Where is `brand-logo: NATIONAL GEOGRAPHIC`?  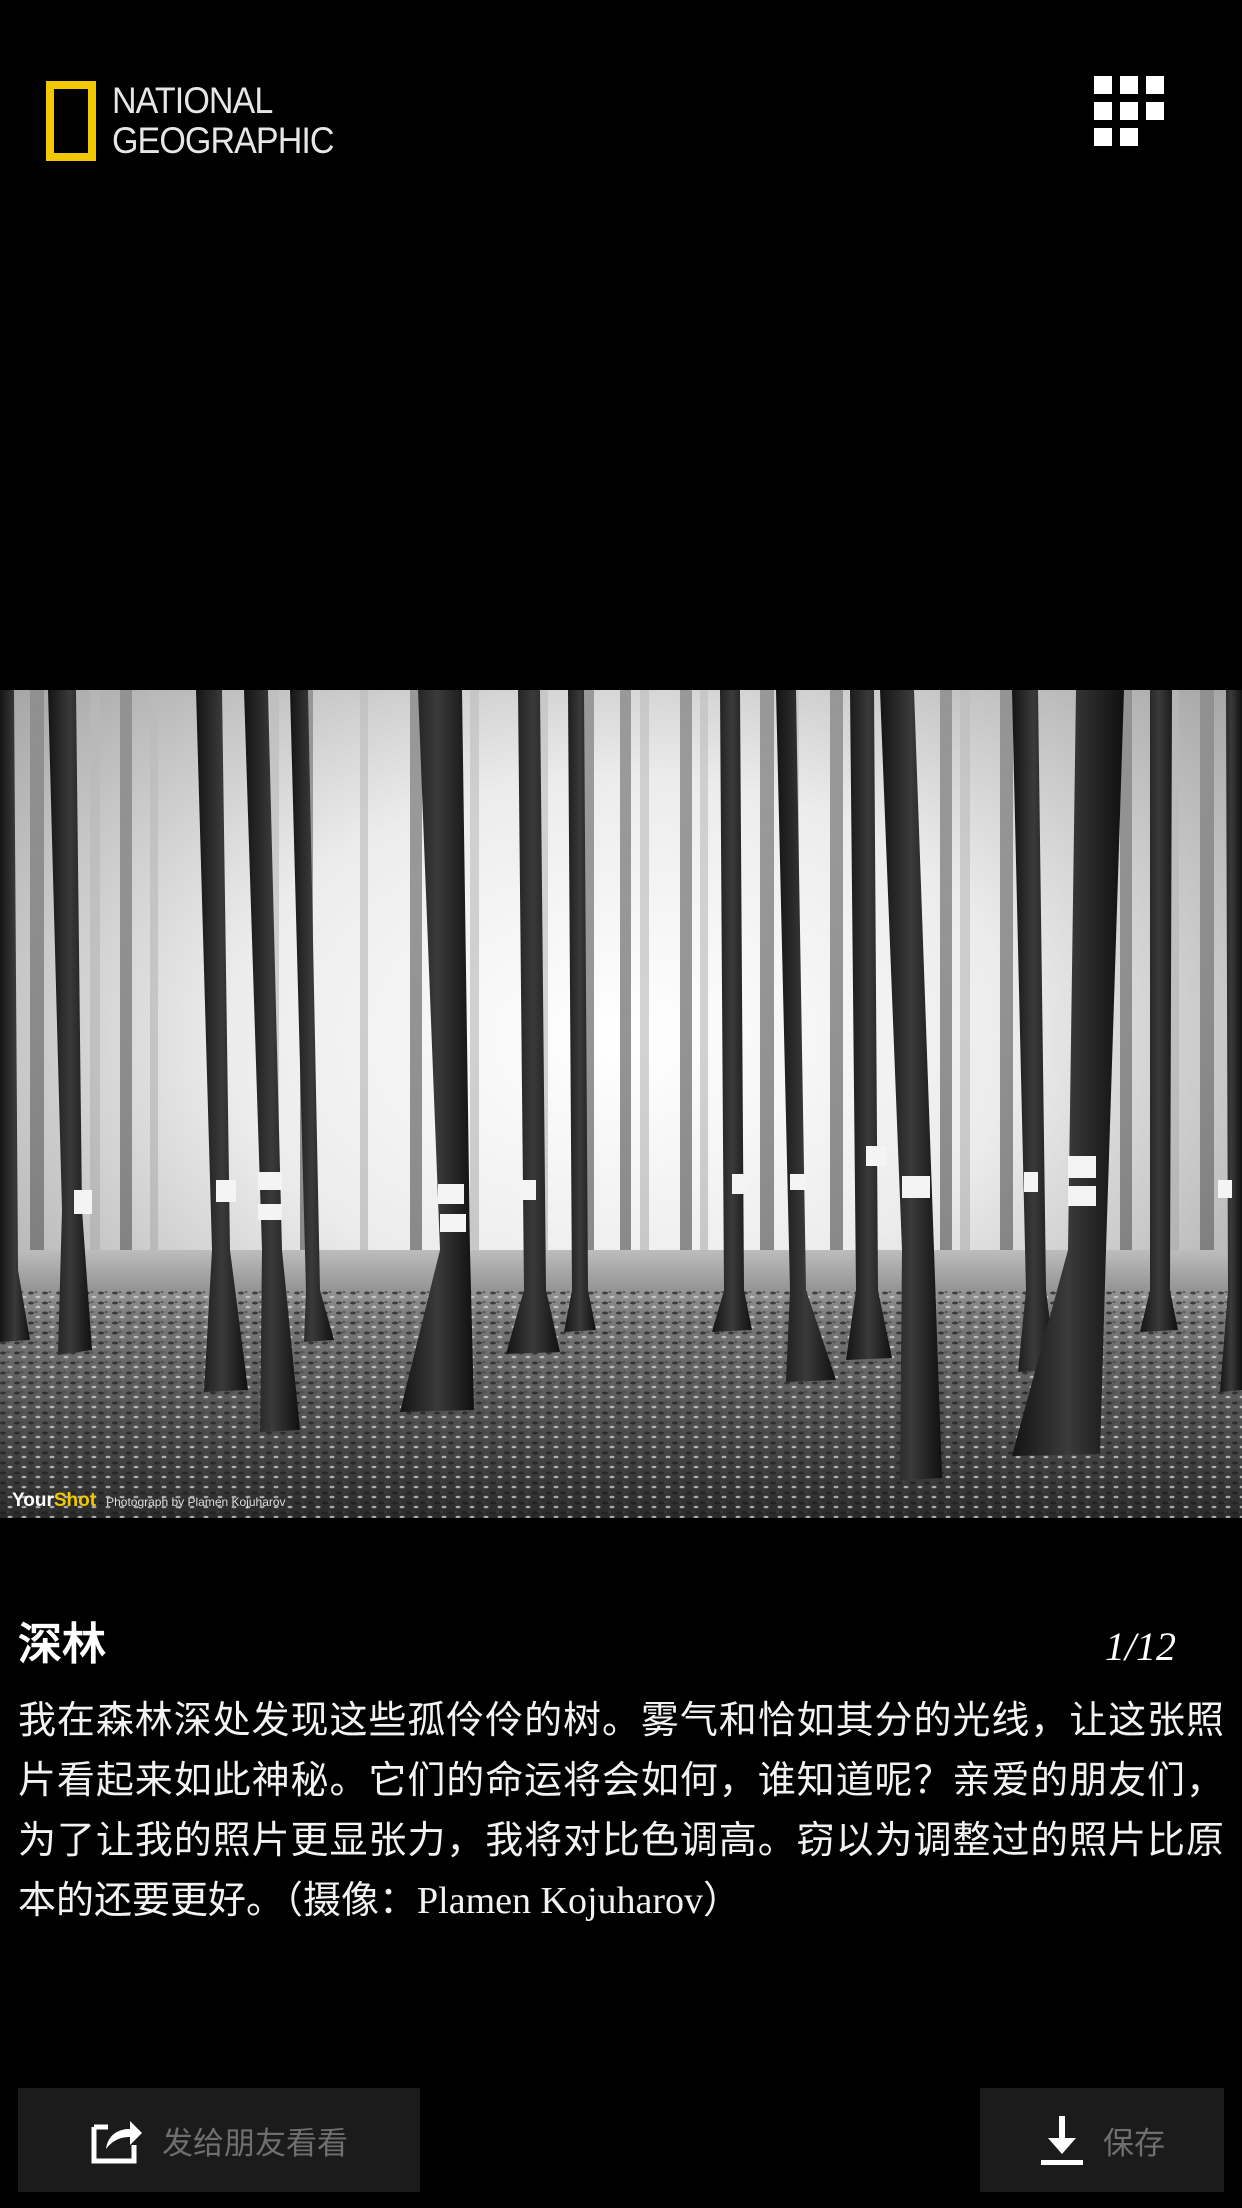 brand-logo: NATIONAL GEOGRAPHIC is located at coordinates (199, 121).